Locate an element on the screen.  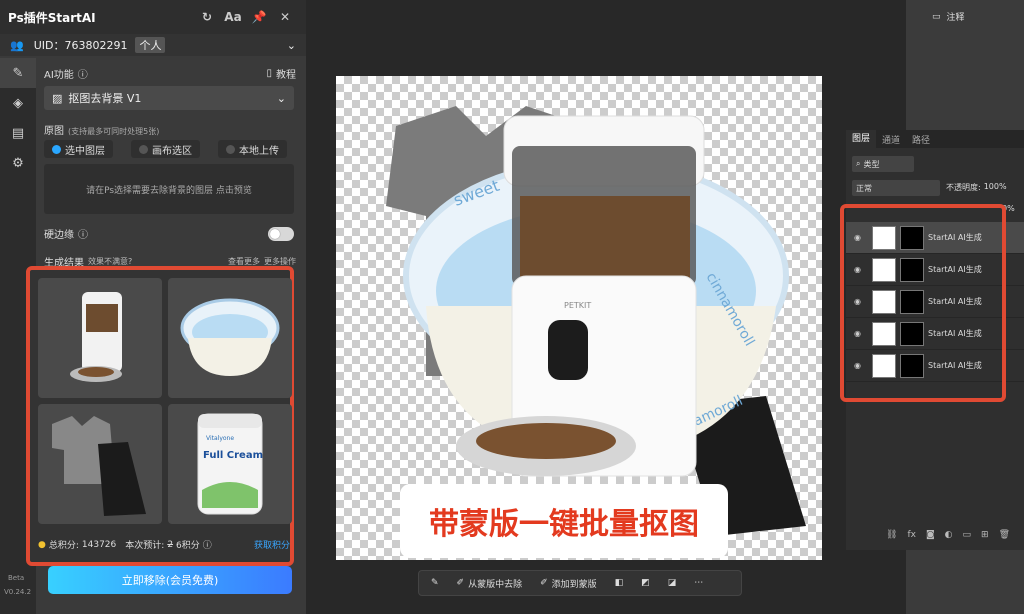
search-icon: ⌕ is located at coordinates (858, 163).